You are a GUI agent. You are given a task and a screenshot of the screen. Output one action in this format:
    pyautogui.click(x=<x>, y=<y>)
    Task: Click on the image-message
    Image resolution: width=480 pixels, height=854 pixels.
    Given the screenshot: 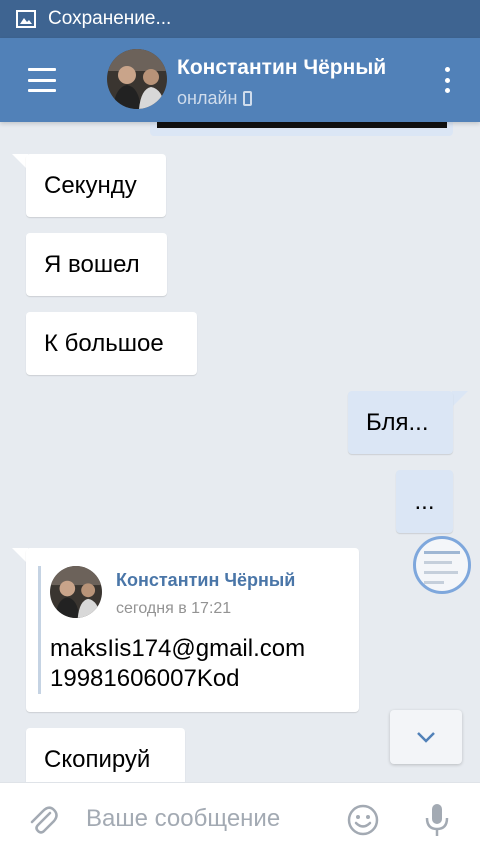 What is the action you would take?
    pyautogui.click(x=301, y=129)
    